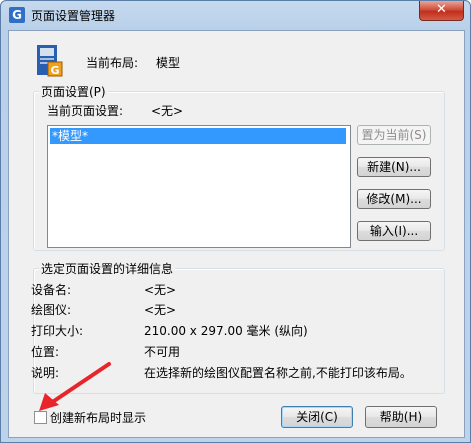  What do you see at coordinates (317, 417) in the screenshot?
I see `close-button: 关闭(C)` at bounding box center [317, 417].